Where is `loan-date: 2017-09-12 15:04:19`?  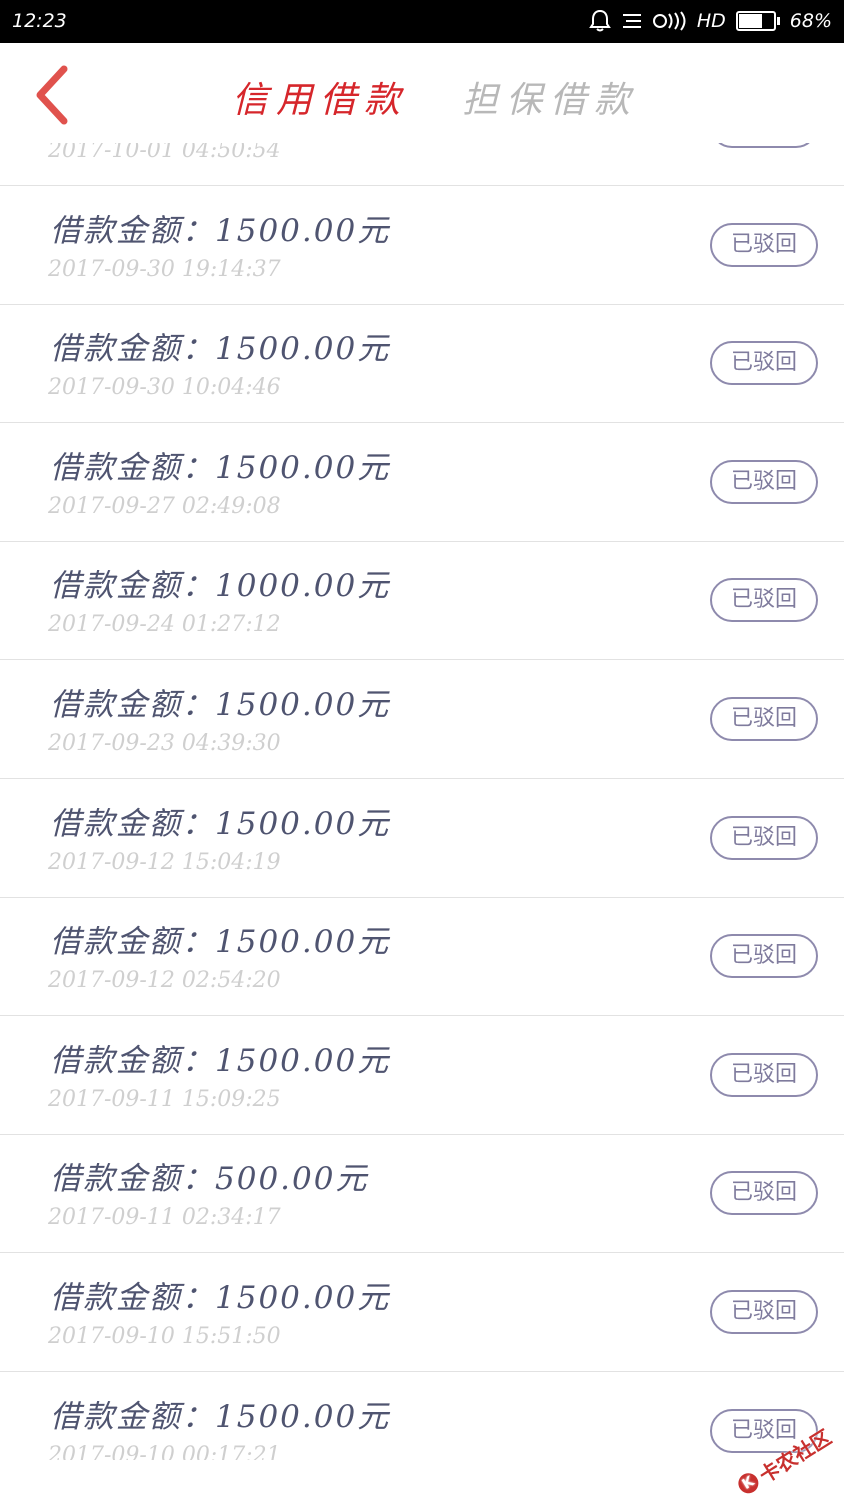 loan-date: 2017-09-12 15:04:19 is located at coordinates (164, 862).